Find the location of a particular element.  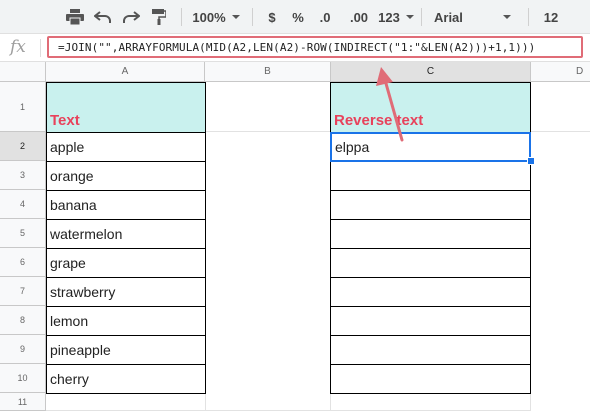

increase-decimal-label: .00 is located at coordinates (359, 17).